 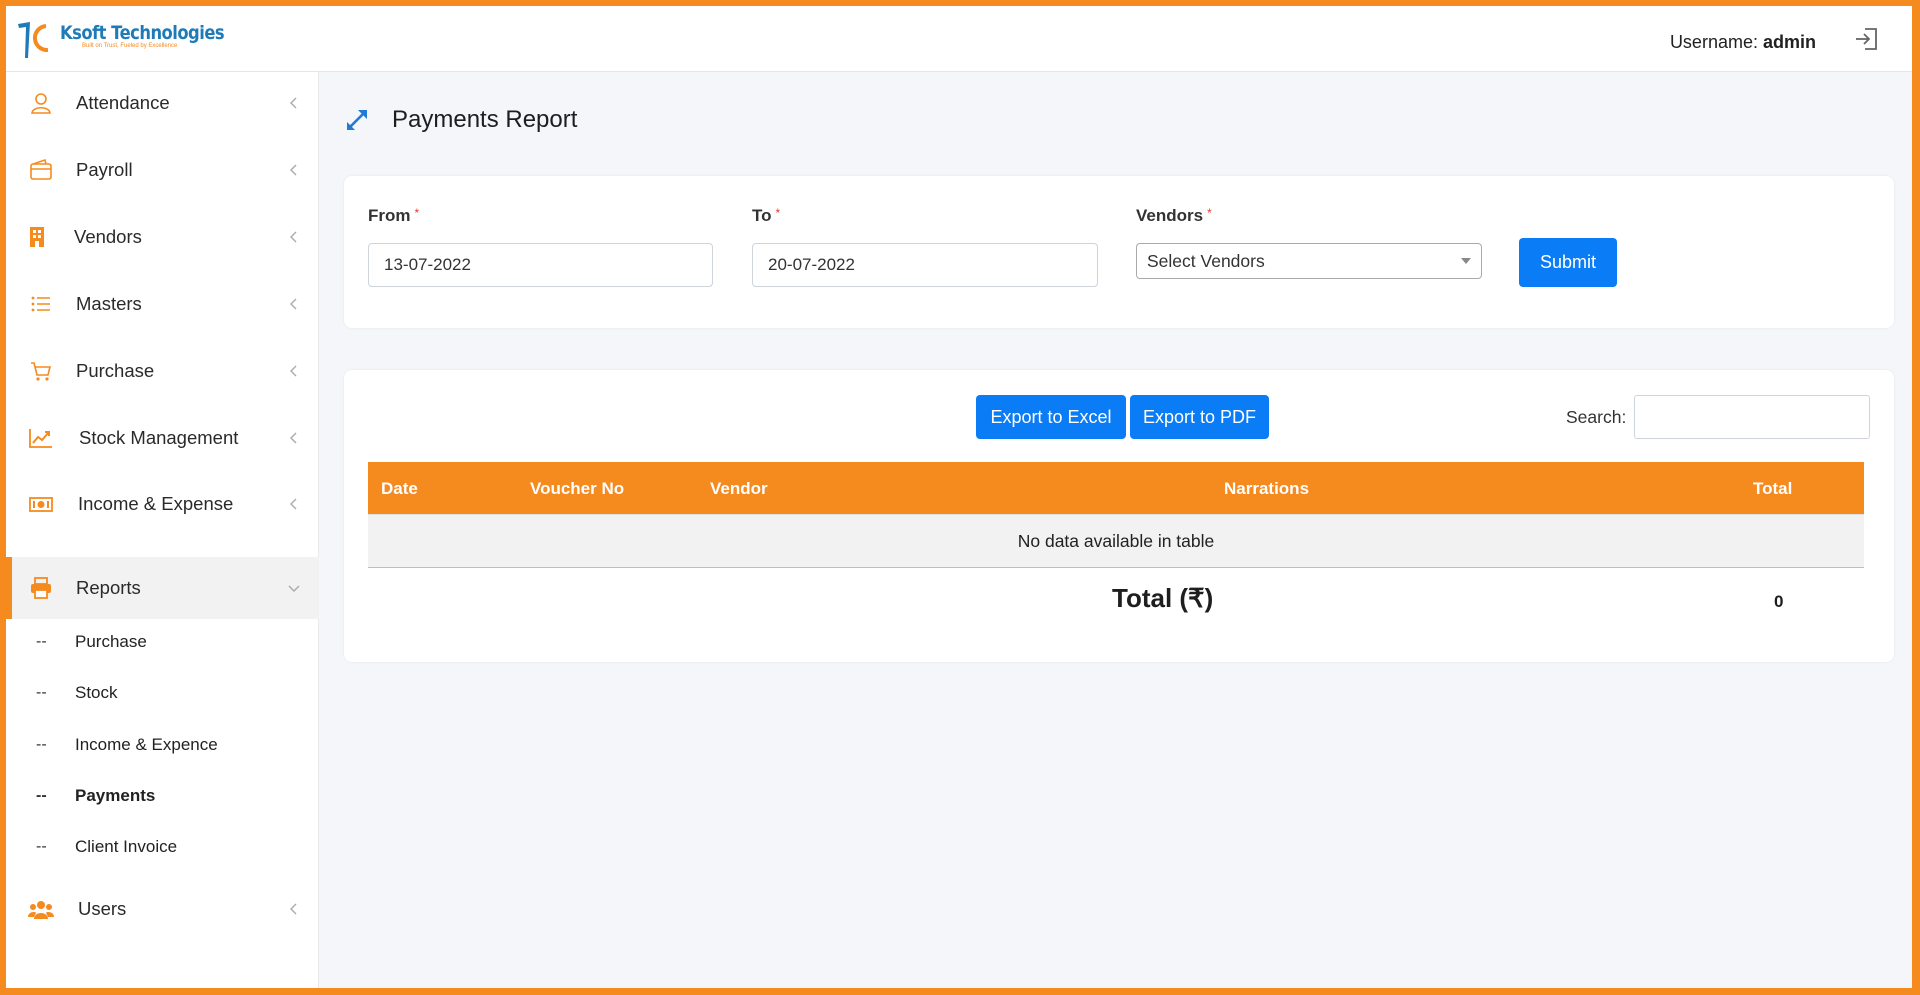 What do you see at coordinates (1119, 252) in the screenshot?
I see `filter-card: From* To* Vendors* Select Vendors Submit` at bounding box center [1119, 252].